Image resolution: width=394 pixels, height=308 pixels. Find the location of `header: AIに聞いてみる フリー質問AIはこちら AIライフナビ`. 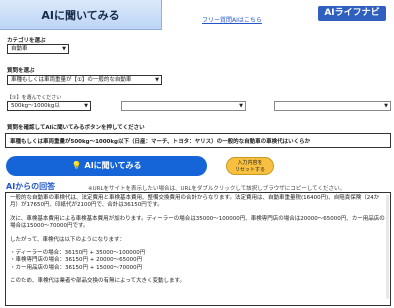

header: AIに聞いてみる フリー質問AIはこちら AIライフナビ is located at coordinates (197, 15).